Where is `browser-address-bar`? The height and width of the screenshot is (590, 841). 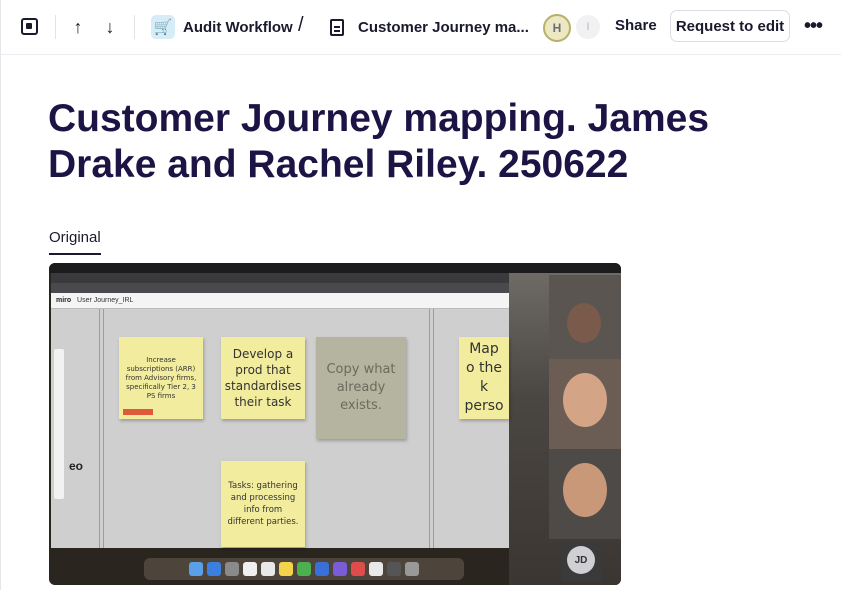
browser-address-bar is located at coordinates (280, 288).